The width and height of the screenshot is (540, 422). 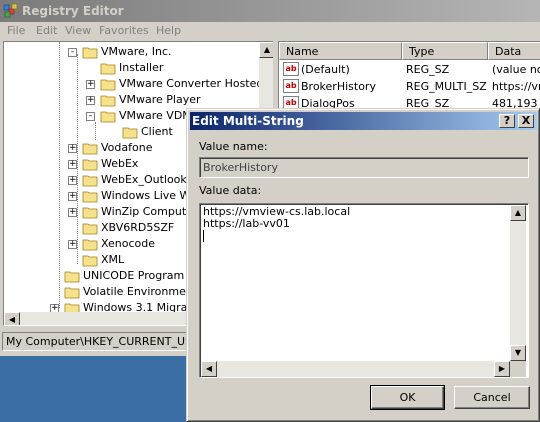 What do you see at coordinates (157, 131) in the screenshot?
I see `tree-item-label: Client` at bounding box center [157, 131].